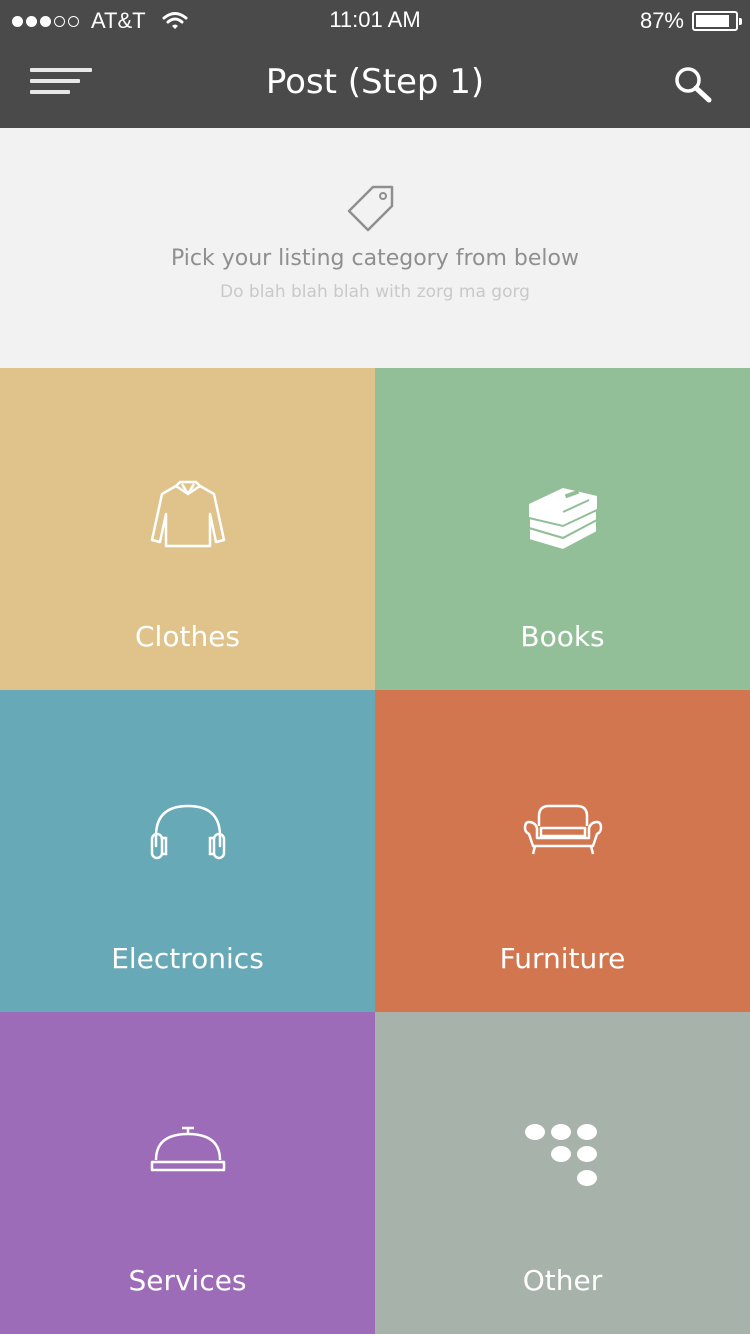 The width and height of the screenshot is (750, 1334). Describe the element at coordinates (370, 208) in the screenshot. I see `tag-icon` at that location.